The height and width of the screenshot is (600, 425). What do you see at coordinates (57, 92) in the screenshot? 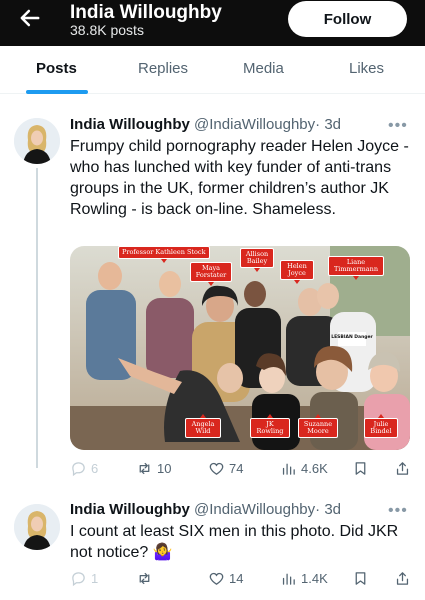
I see `active-tab-indicator` at bounding box center [57, 92].